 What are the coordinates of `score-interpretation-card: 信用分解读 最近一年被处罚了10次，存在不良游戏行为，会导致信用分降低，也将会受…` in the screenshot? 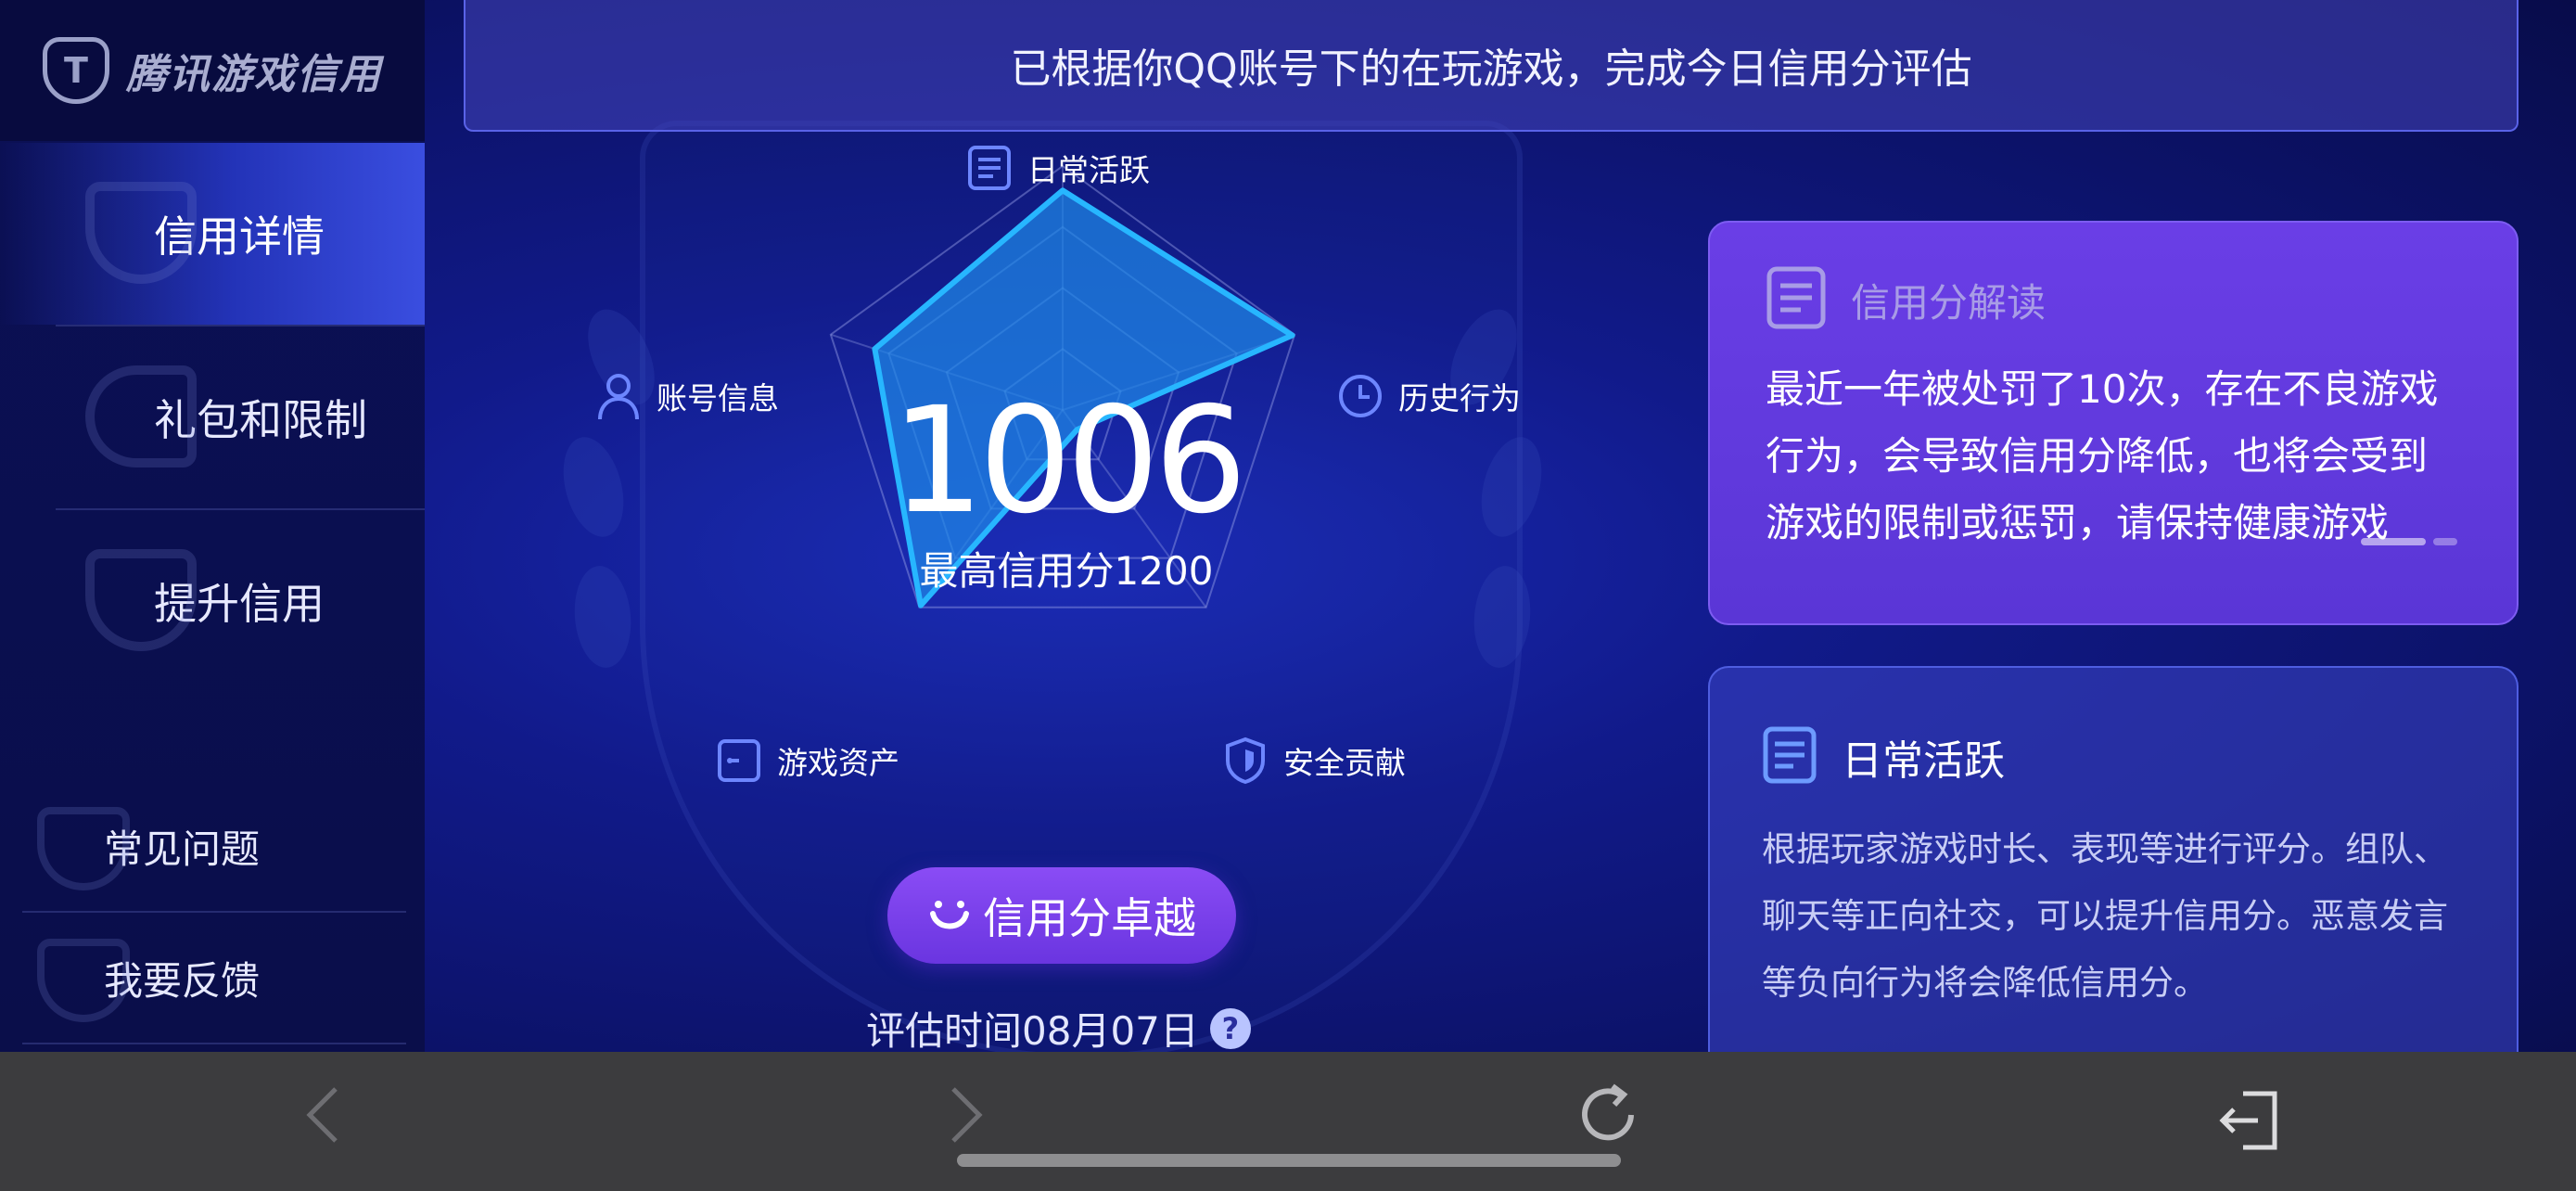 It's located at (2113, 423).